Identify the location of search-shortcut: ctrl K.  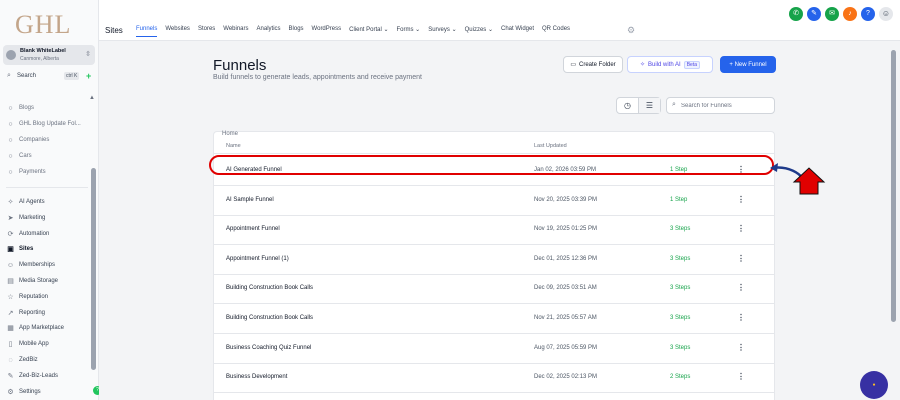
(72, 76).